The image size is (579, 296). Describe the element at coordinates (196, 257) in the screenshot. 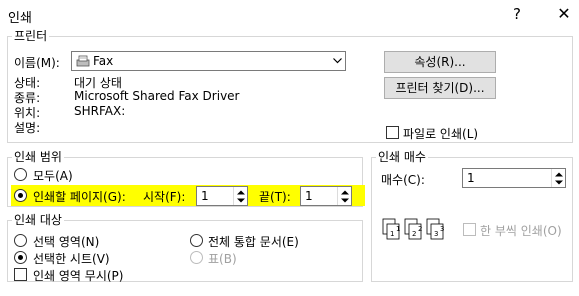

I see `table-radio` at that location.